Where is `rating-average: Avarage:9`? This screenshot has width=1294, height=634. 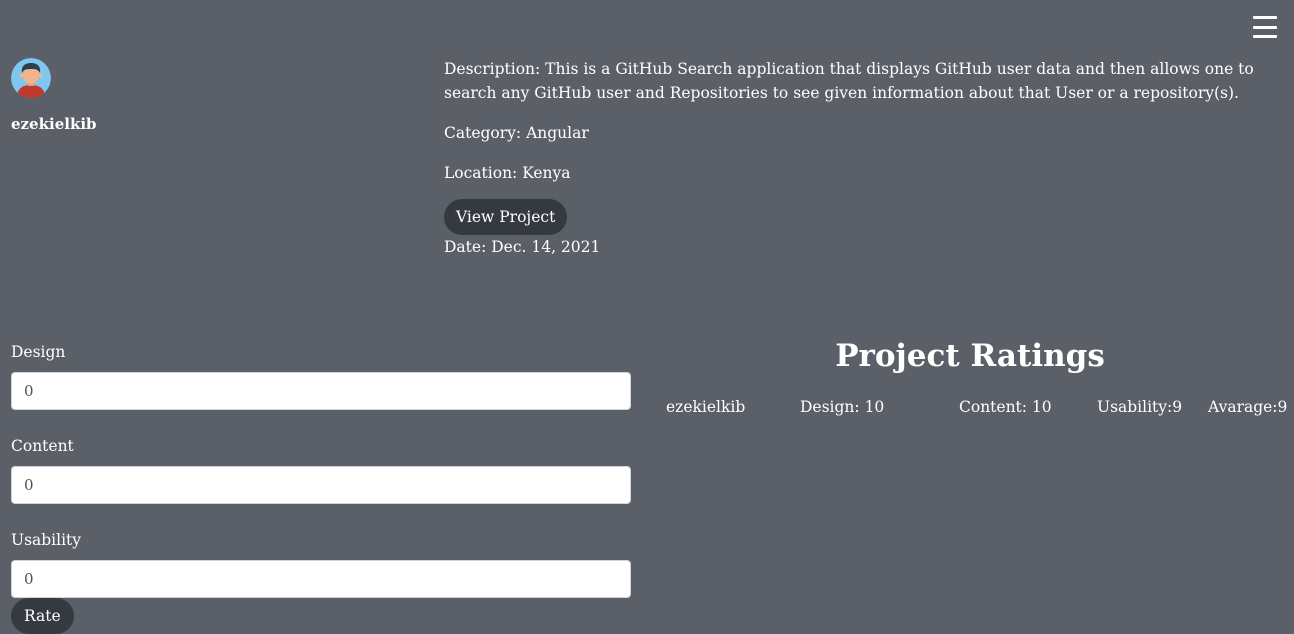 rating-average: Avarage:9 is located at coordinates (1248, 407).